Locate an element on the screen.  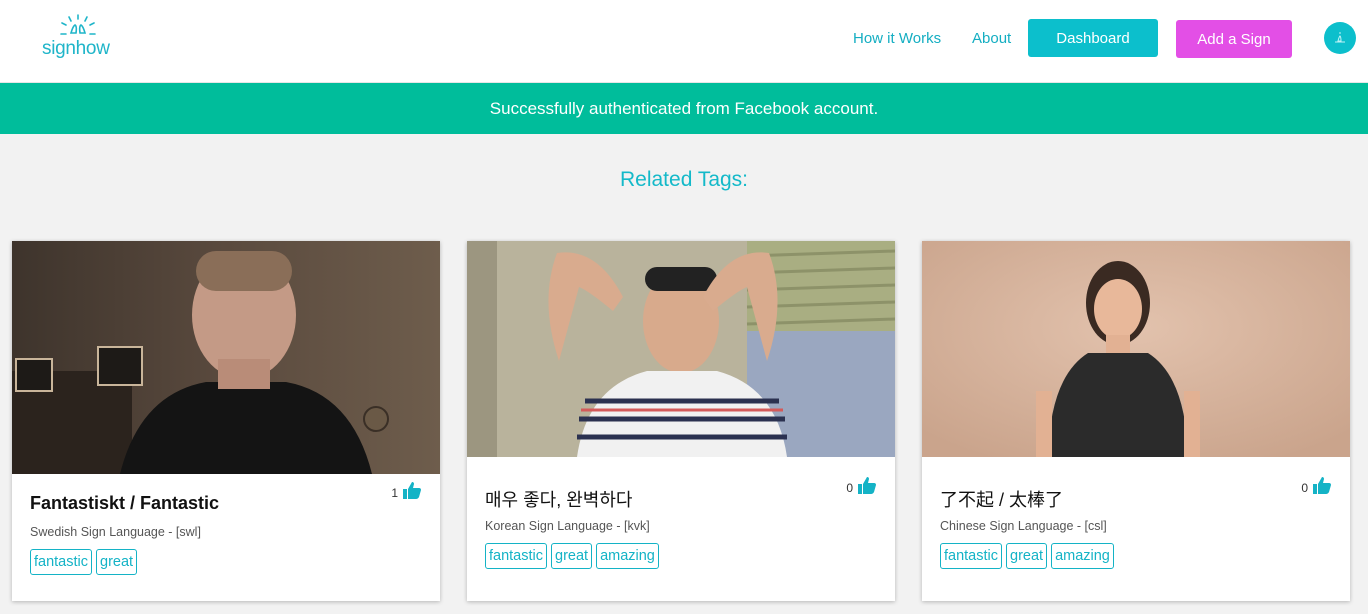
tag-list: fantastic great is located at coordinates (84, 562).